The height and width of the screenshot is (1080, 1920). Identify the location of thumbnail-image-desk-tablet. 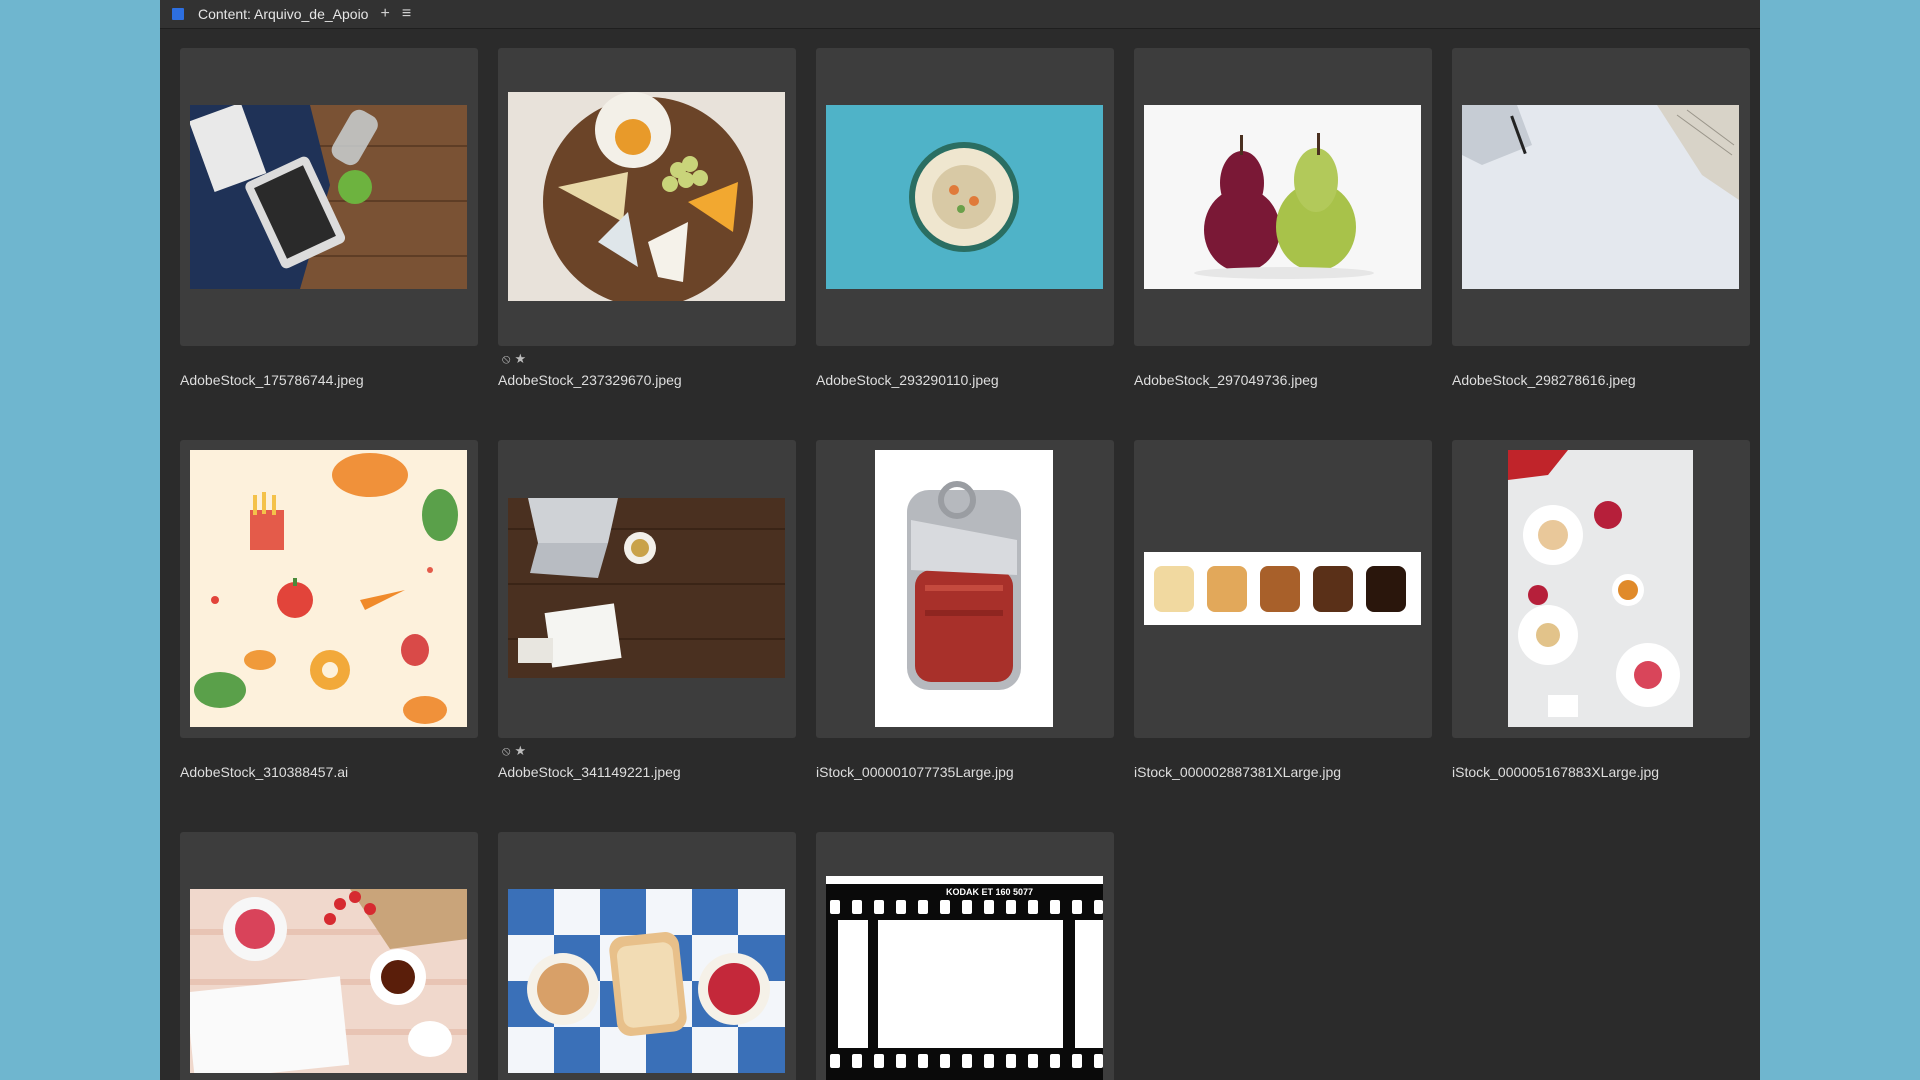
(328, 197).